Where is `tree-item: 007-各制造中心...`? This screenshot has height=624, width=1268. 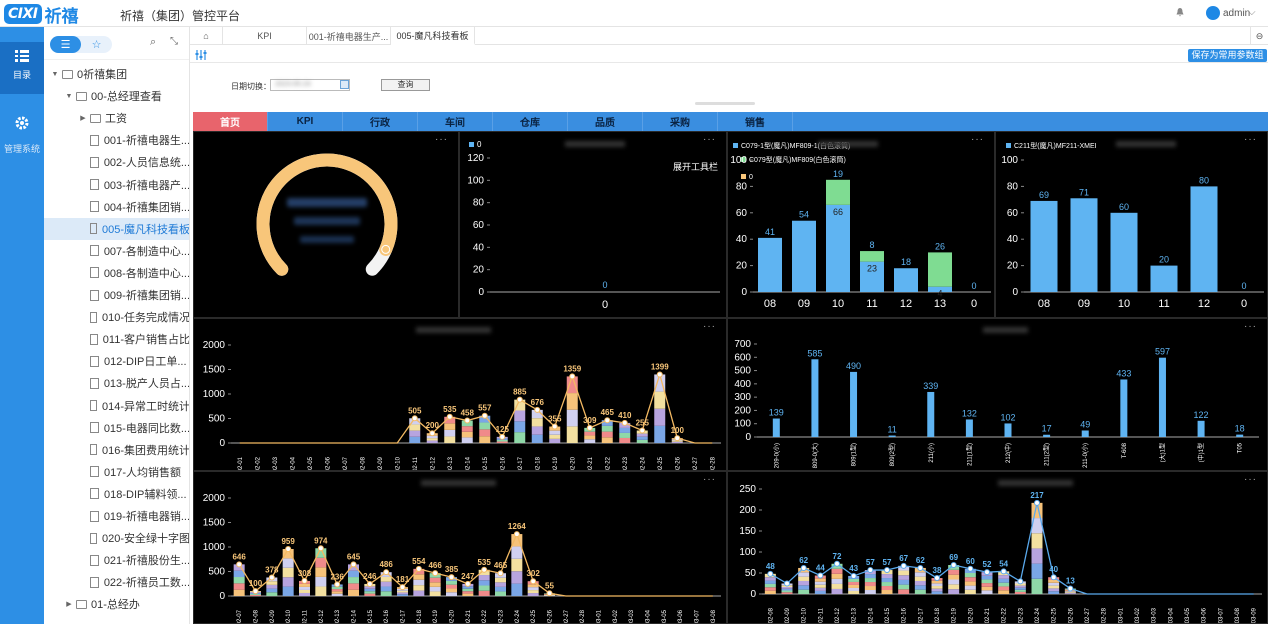 tree-item: 007-各制造中心... is located at coordinates (116, 251).